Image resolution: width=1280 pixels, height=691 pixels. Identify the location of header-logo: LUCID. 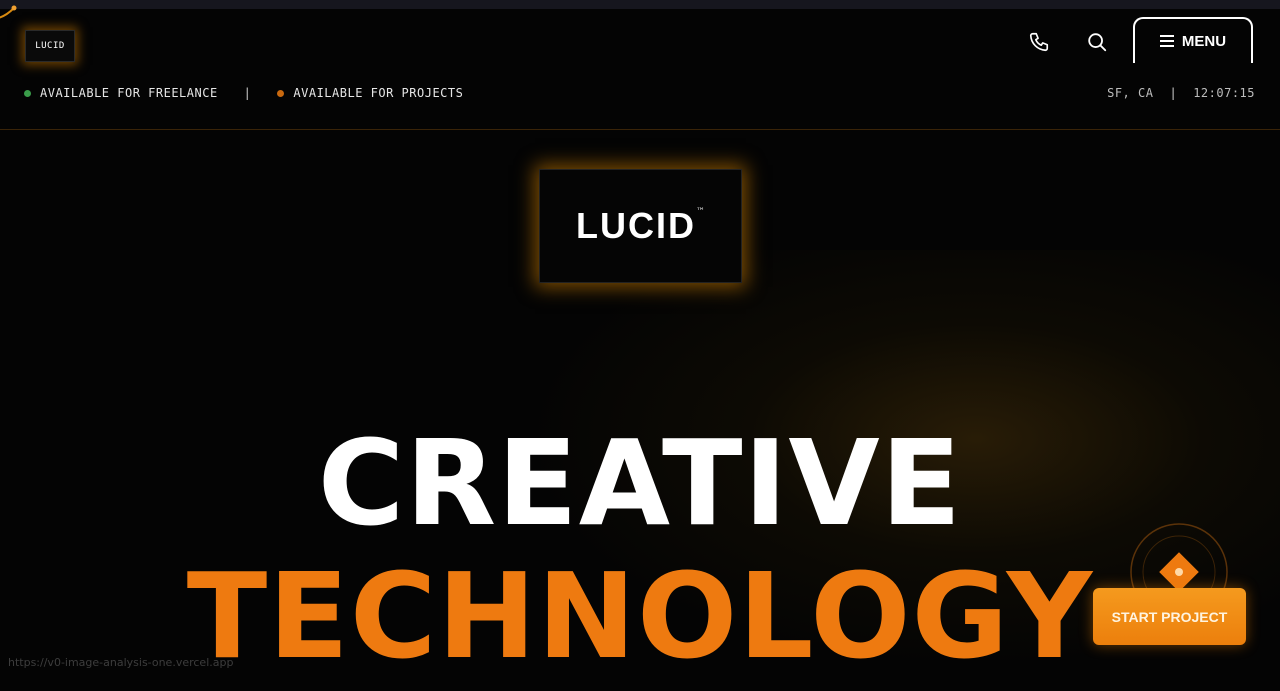
(50, 46).